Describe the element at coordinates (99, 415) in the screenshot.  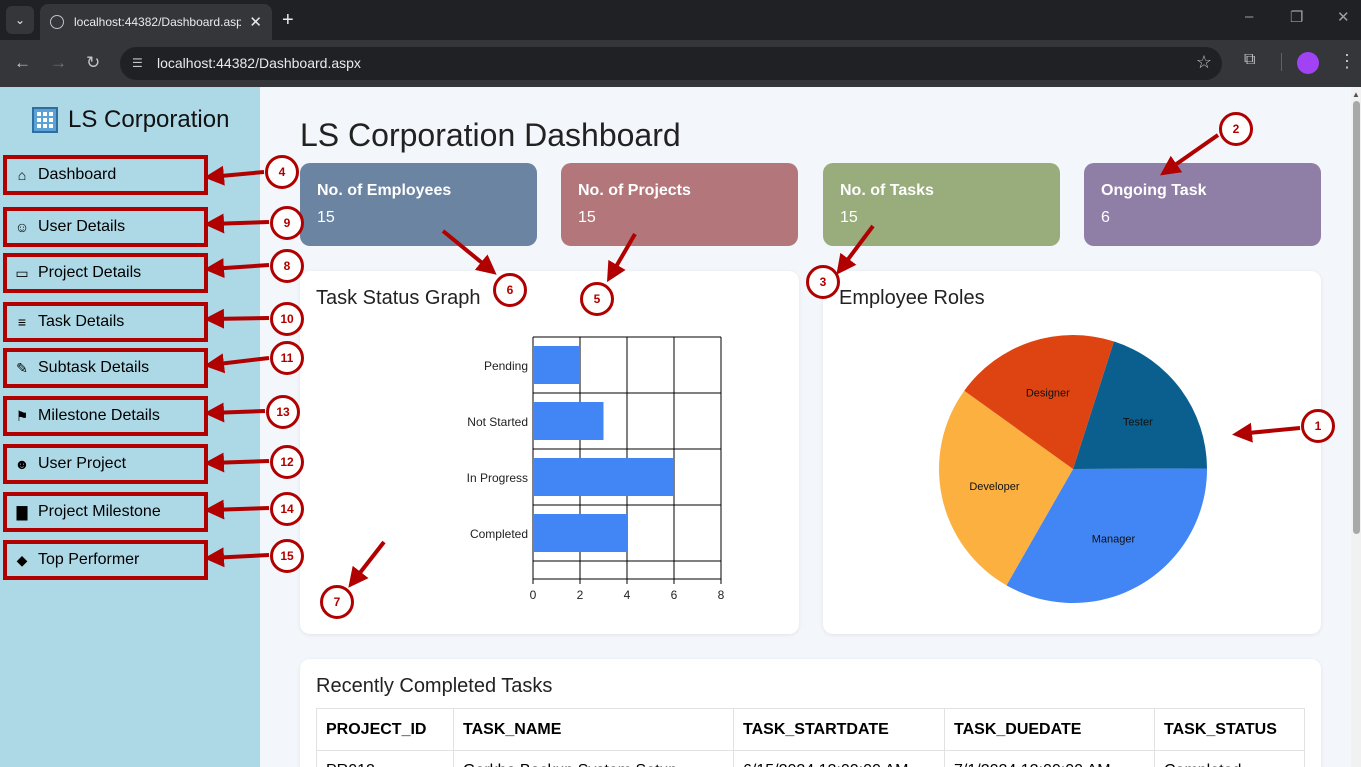
I see `sidebar-item-label: Milestone Details` at that location.